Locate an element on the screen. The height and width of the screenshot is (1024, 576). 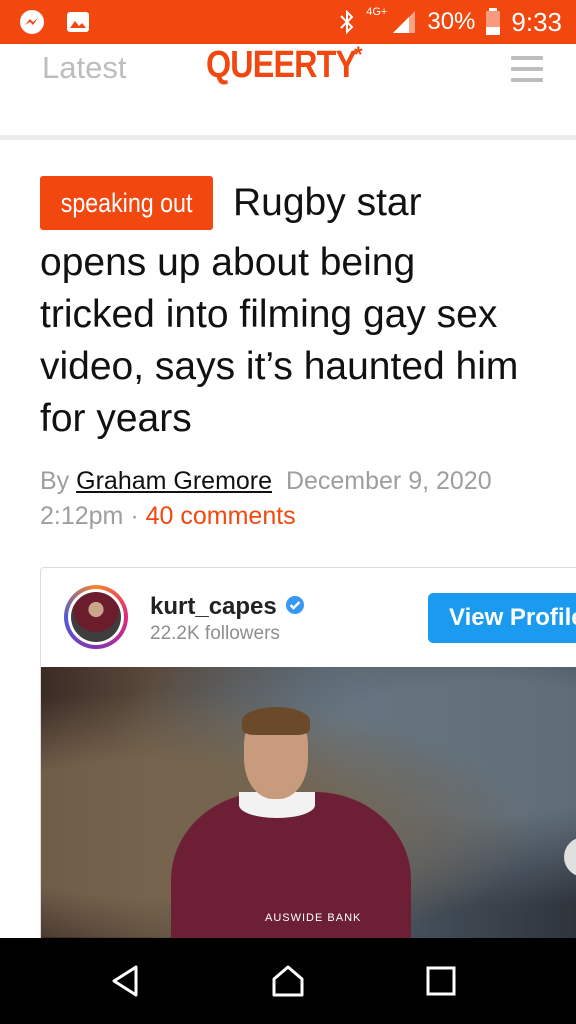
category-tag-label: speaking out is located at coordinates (126, 203).